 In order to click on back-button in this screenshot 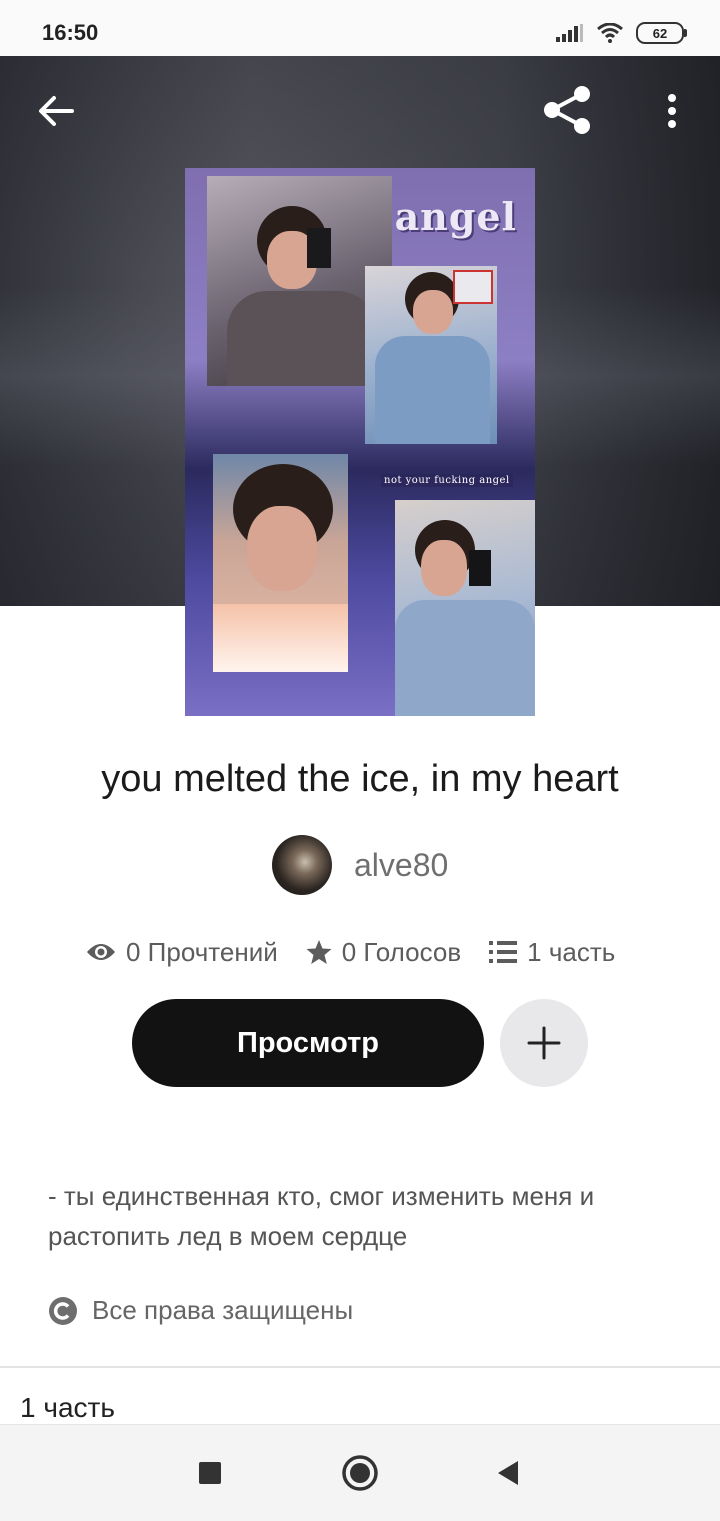, I will do `click(56, 111)`.